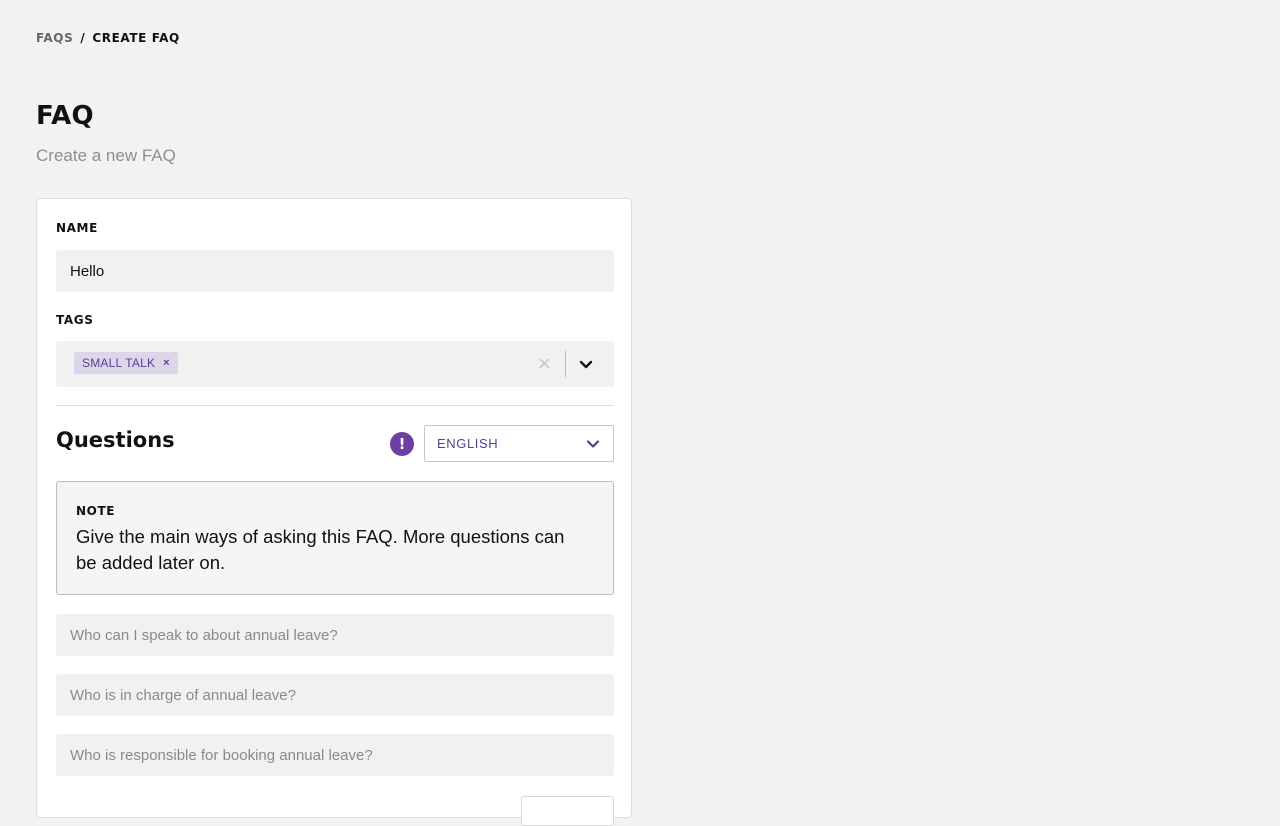 Image resolution: width=1280 pixels, height=826 pixels. Describe the element at coordinates (335, 271) in the screenshot. I see `name-input` at that location.